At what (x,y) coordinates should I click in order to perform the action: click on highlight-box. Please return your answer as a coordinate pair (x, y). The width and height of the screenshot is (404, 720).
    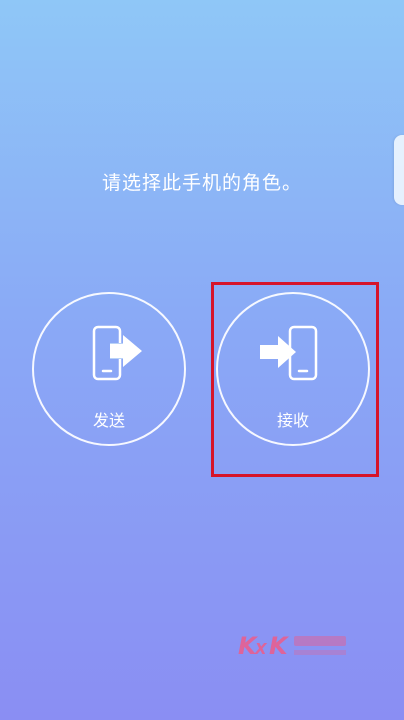
    Looking at the image, I should click on (295, 379).